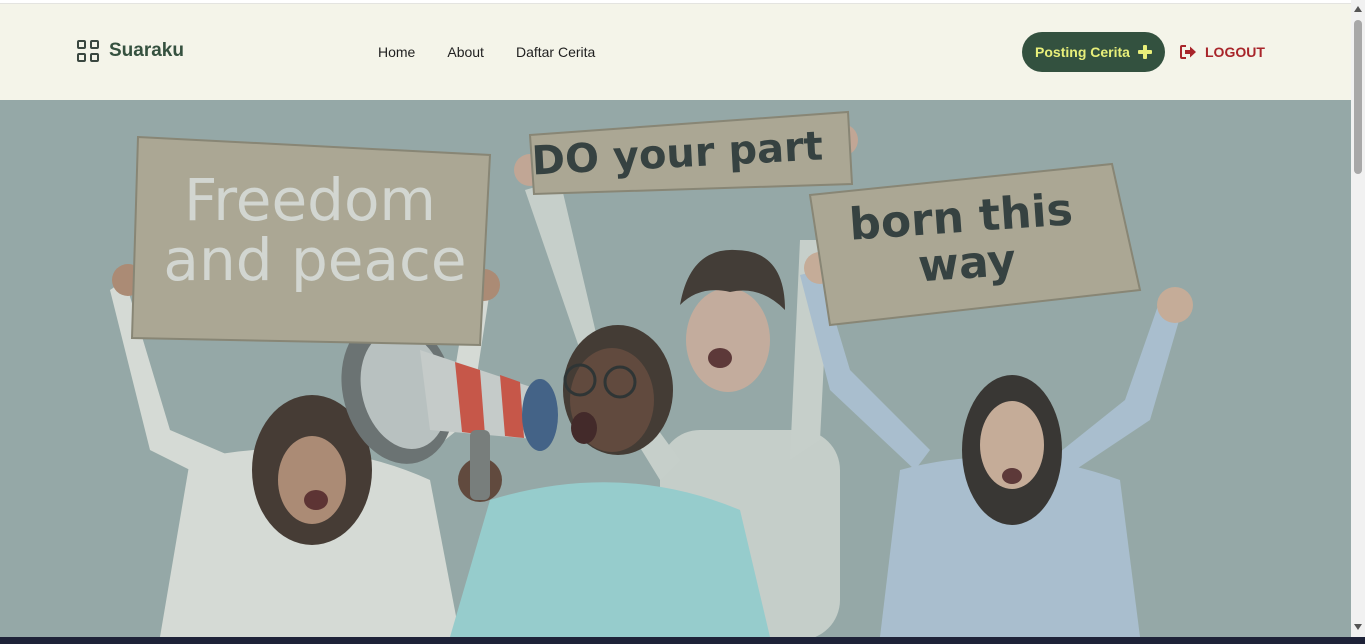 This screenshot has height=644, width=1365. Describe the element at coordinates (88, 51) in the screenshot. I see `grid-icon` at that location.